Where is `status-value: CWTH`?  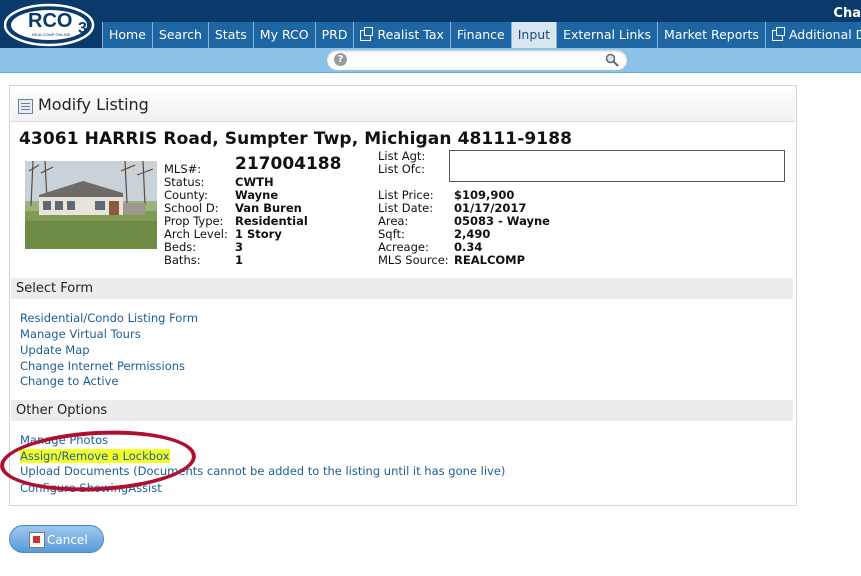 status-value: CWTH is located at coordinates (254, 182).